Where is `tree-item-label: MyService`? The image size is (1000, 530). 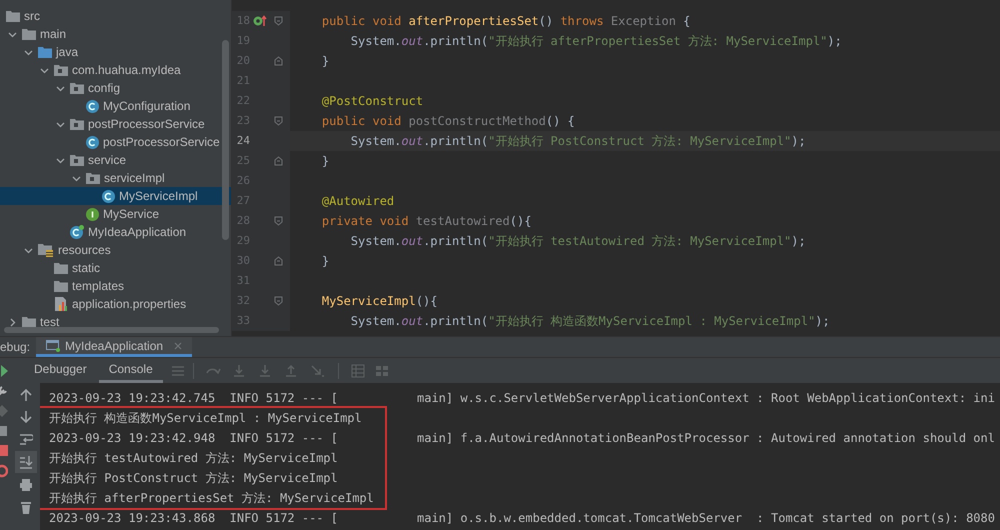
tree-item-label: MyService is located at coordinates (131, 214).